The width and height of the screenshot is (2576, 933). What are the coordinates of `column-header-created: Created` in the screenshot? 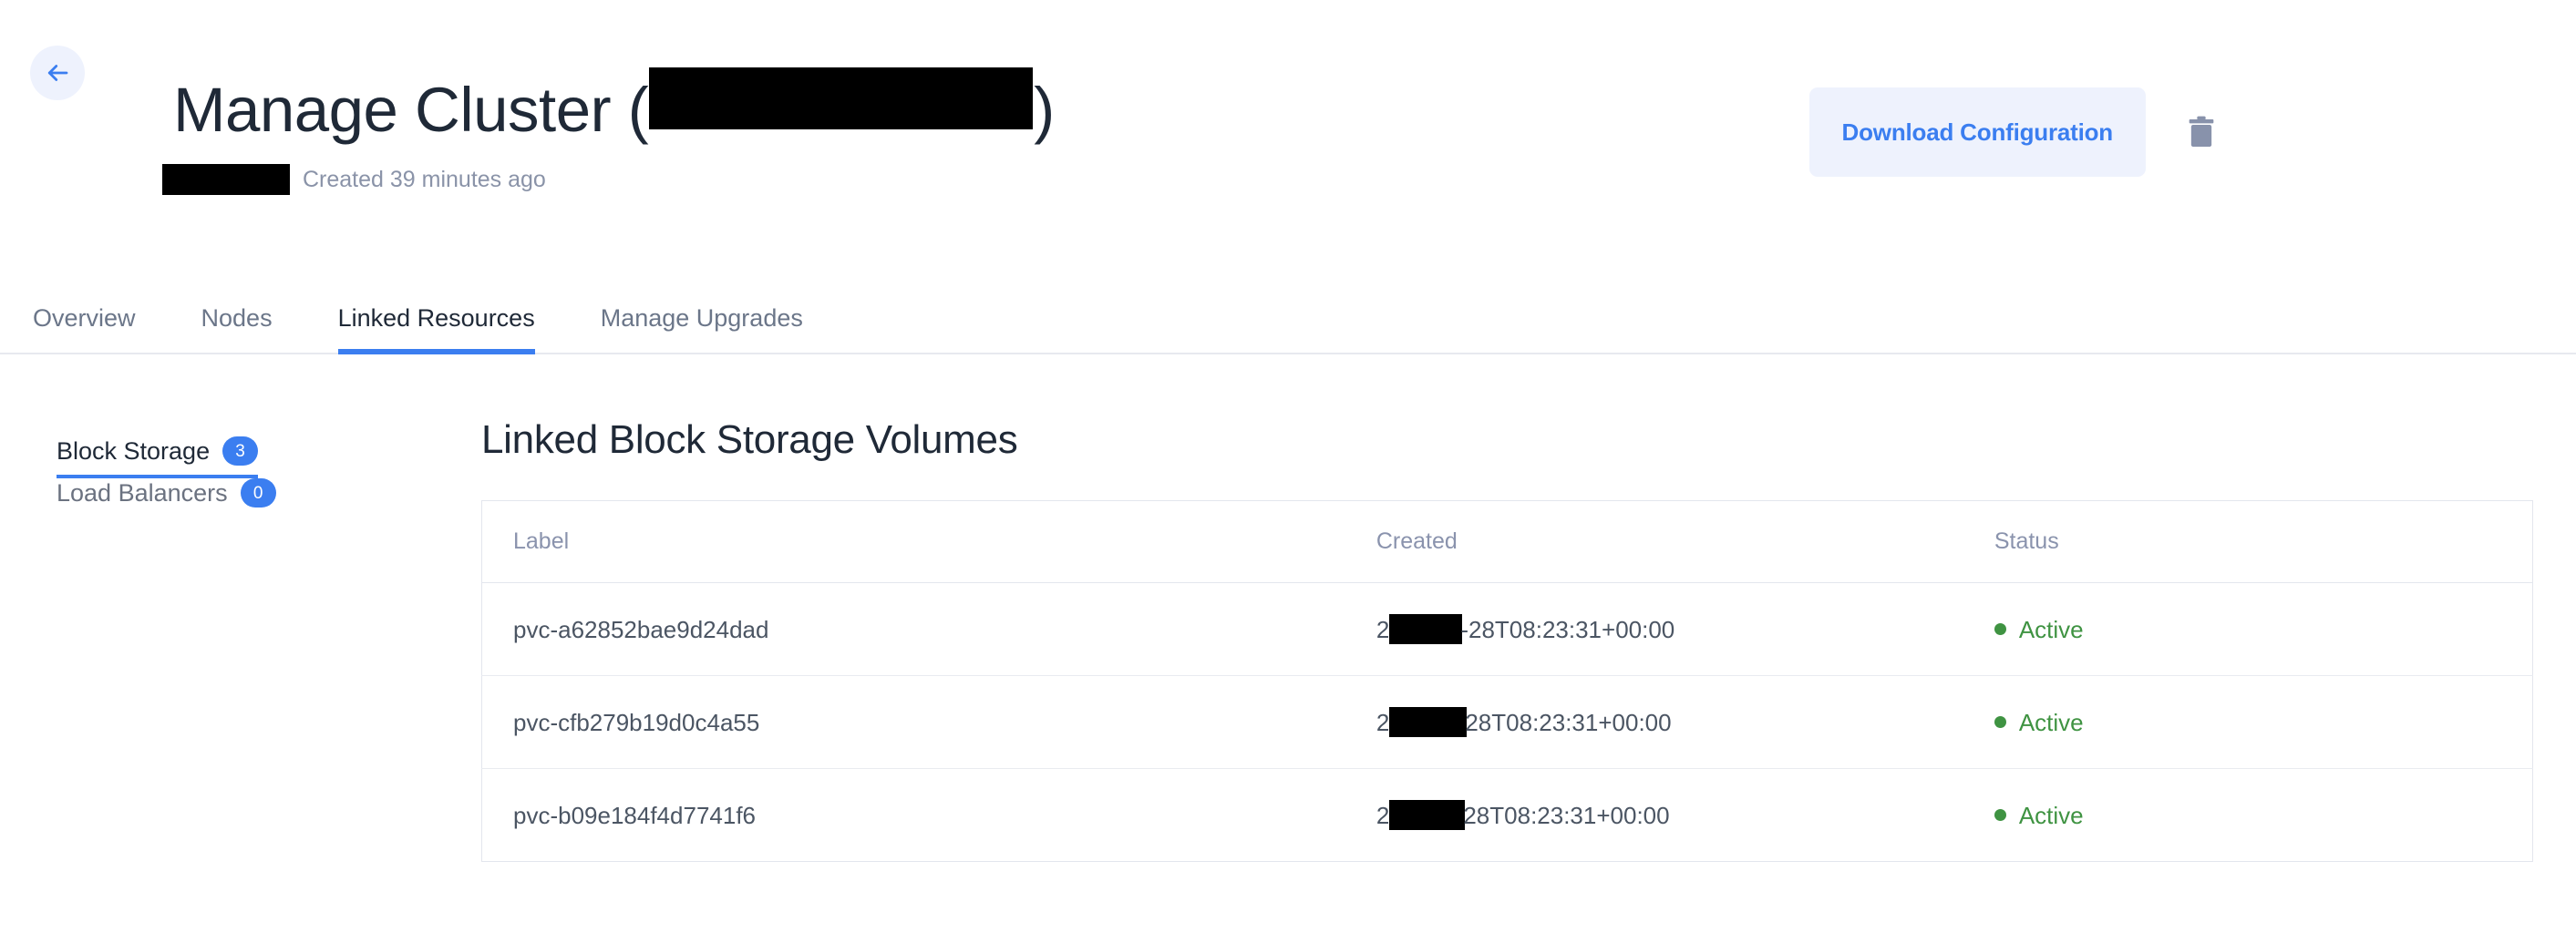 It's located at (1654, 541).